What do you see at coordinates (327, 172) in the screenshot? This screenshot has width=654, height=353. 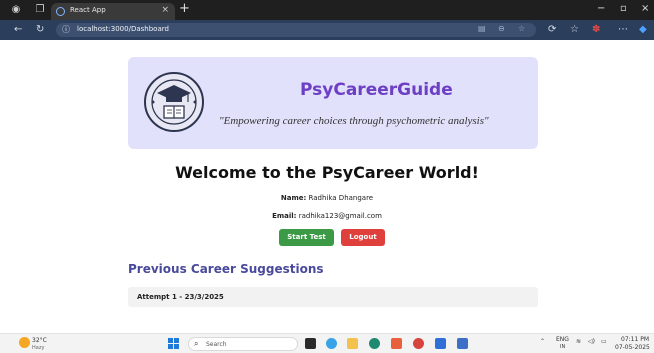 I see `welcome-heading: Welcome to the PsyCareer World!` at bounding box center [327, 172].